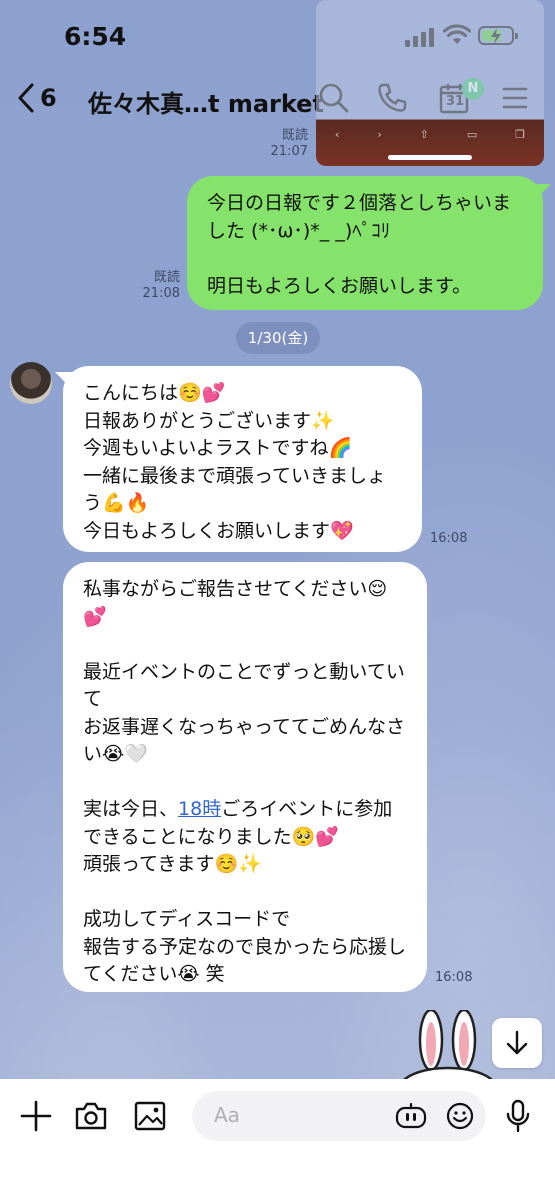 This screenshot has height=1200, width=555. Describe the element at coordinates (424, 134) in the screenshot. I see `pip-share-icon: ⇧` at that location.